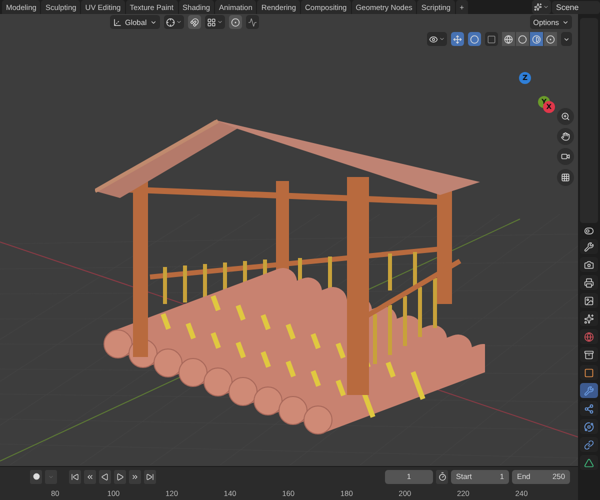  I want to click on skip-back-icon, so click(75, 476).